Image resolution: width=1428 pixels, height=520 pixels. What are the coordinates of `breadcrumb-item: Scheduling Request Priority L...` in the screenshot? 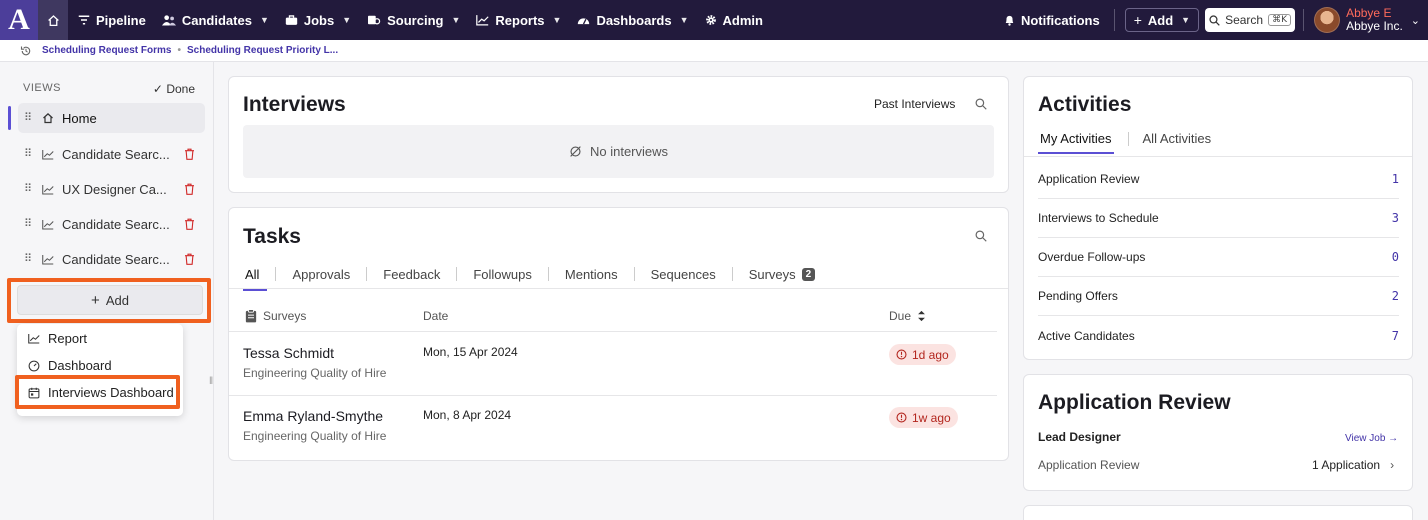 It's located at (262, 50).